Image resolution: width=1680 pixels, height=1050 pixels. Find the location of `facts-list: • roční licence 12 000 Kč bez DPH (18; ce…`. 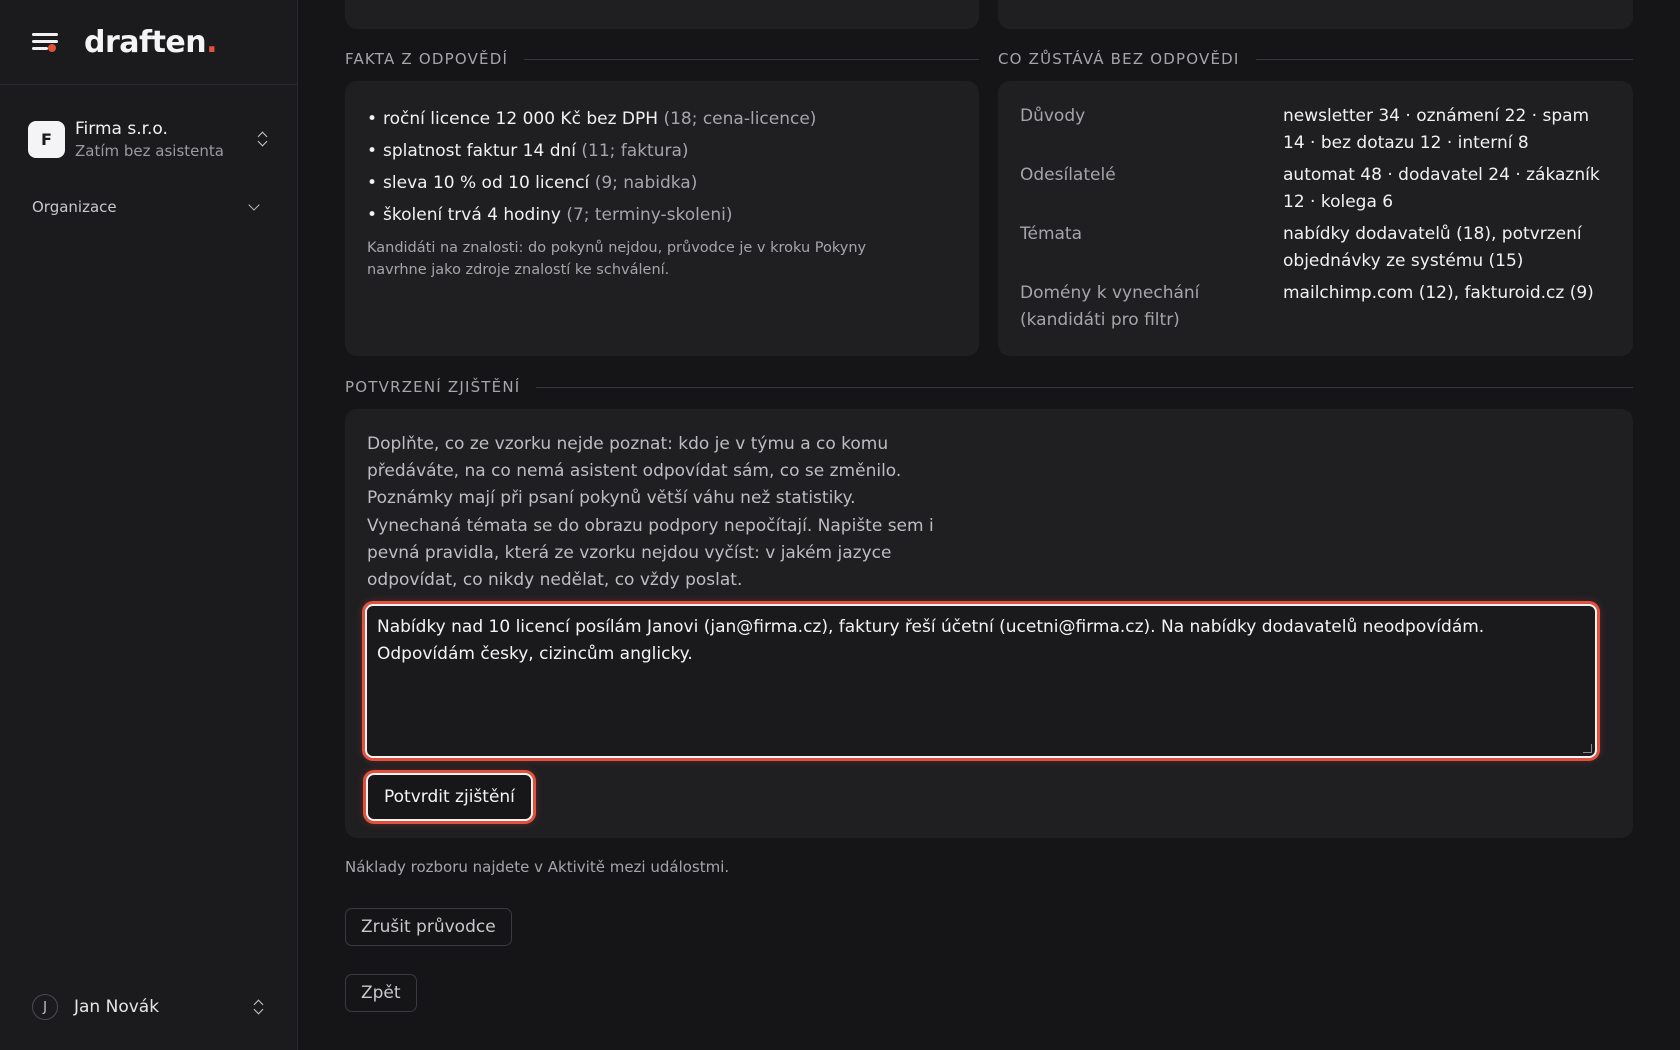

facts-list: • roční licence 12 000 Kč bez DPH (18; ce… is located at coordinates (662, 156).